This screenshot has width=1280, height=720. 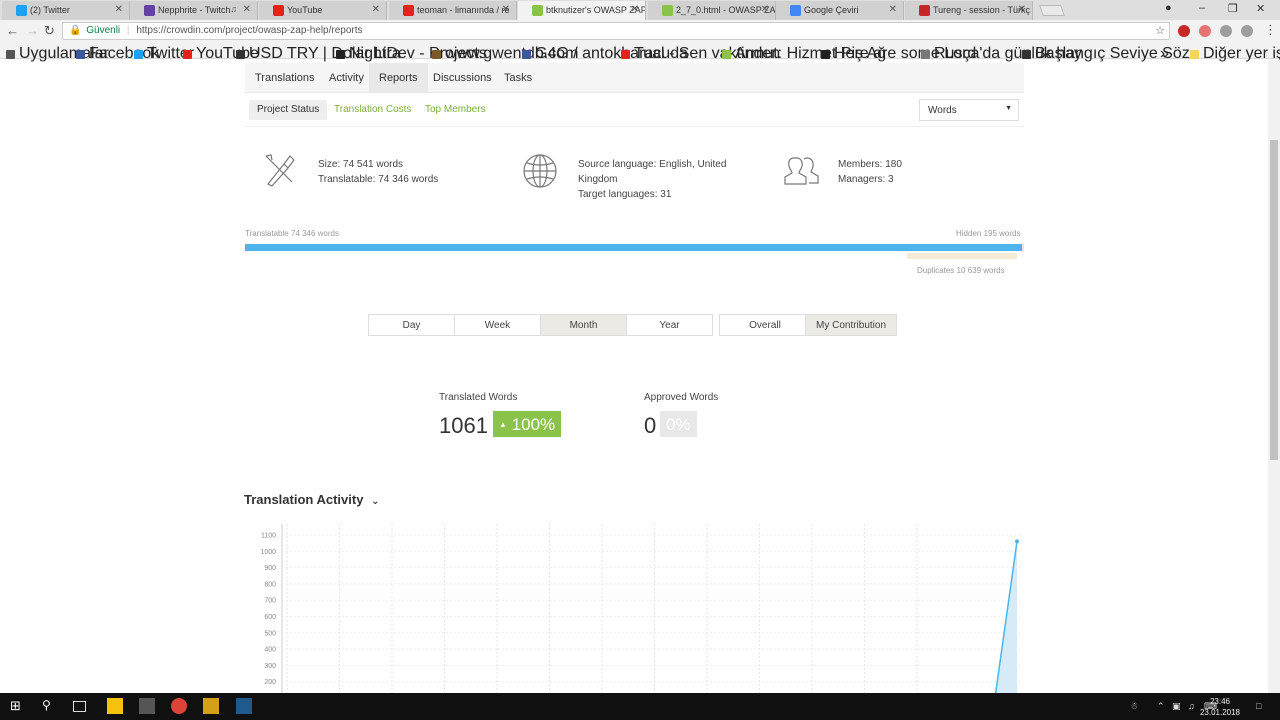 What do you see at coordinates (453, 10) in the screenshot?
I see `browser-tab: teoman - limanında / re ✕` at bounding box center [453, 10].